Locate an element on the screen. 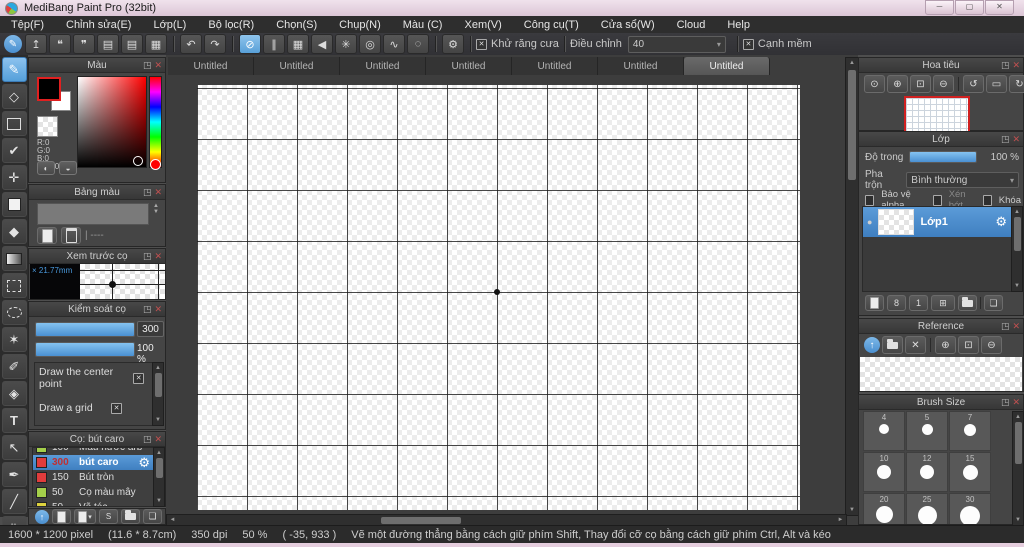  brush-size-value: 300 is located at coordinates (150, 329).